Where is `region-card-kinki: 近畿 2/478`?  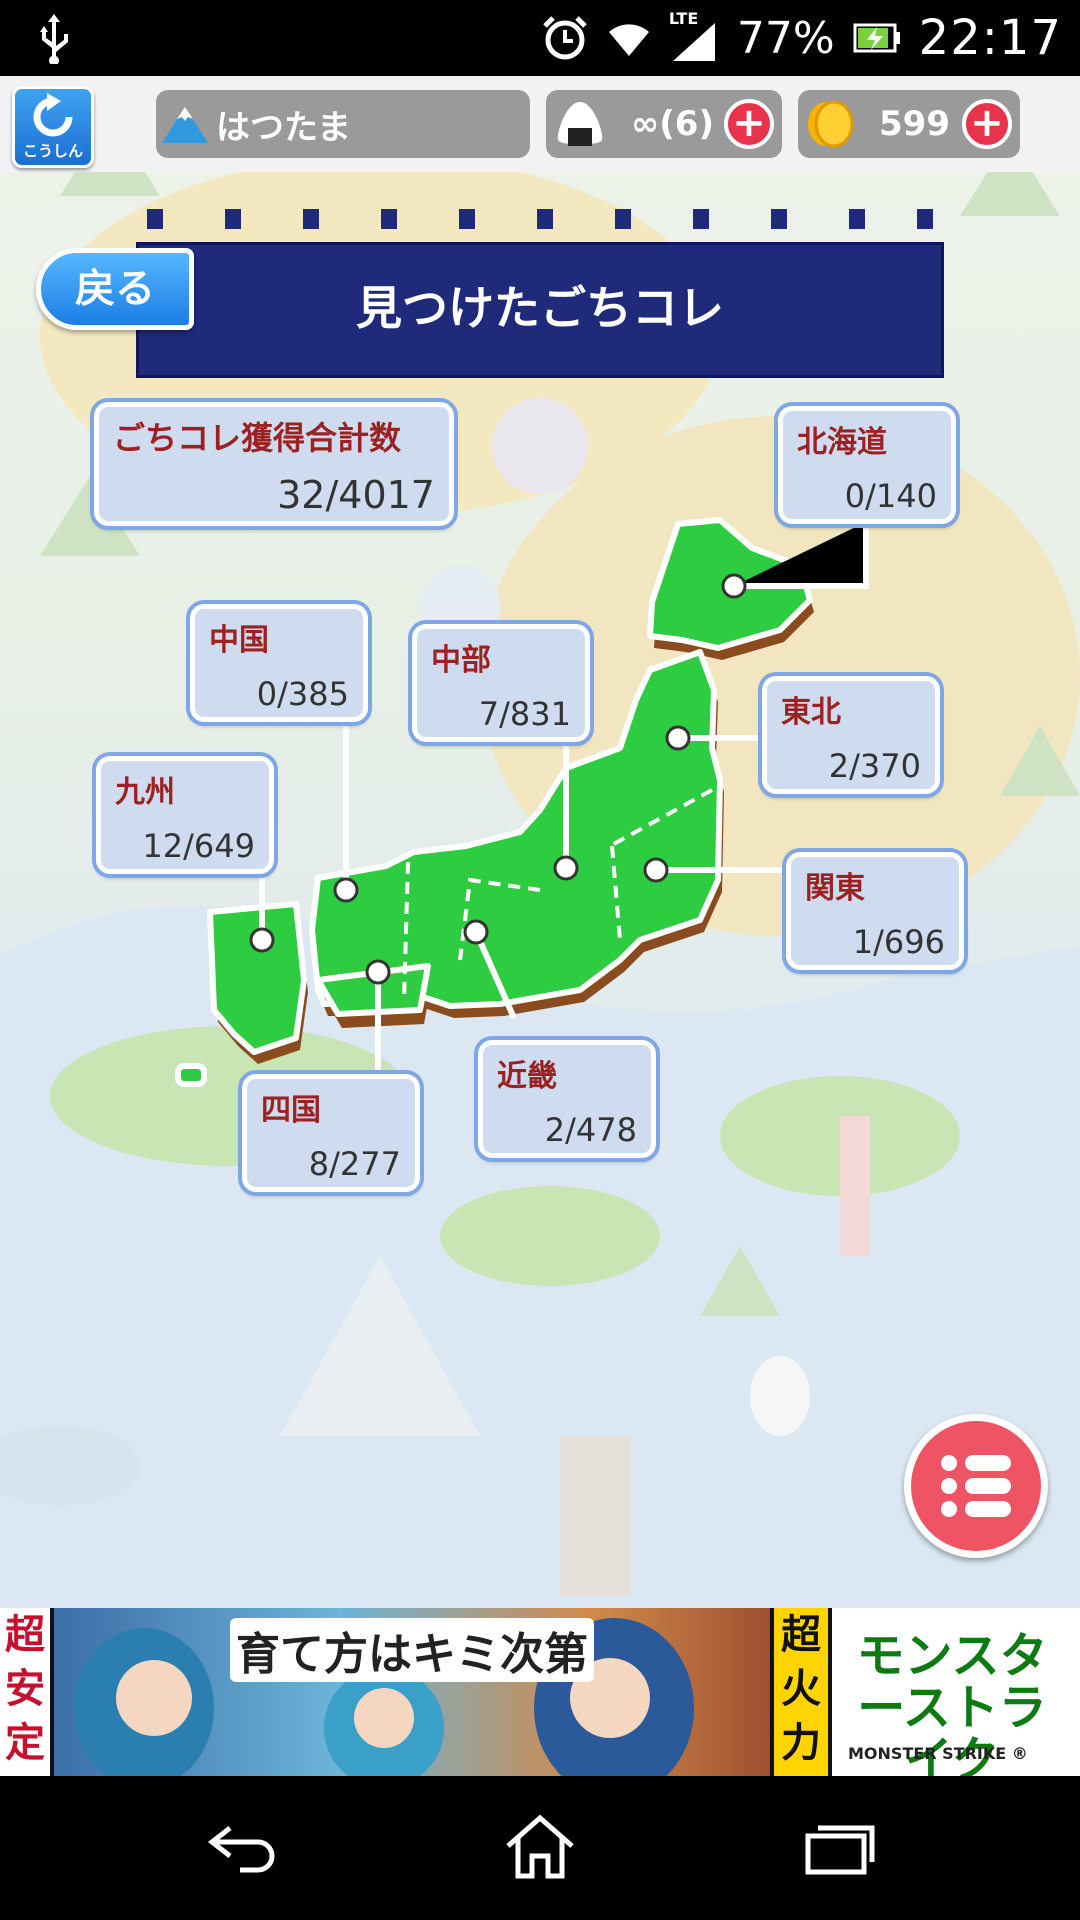 region-card-kinki: 近畿 2/478 is located at coordinates (567, 1099).